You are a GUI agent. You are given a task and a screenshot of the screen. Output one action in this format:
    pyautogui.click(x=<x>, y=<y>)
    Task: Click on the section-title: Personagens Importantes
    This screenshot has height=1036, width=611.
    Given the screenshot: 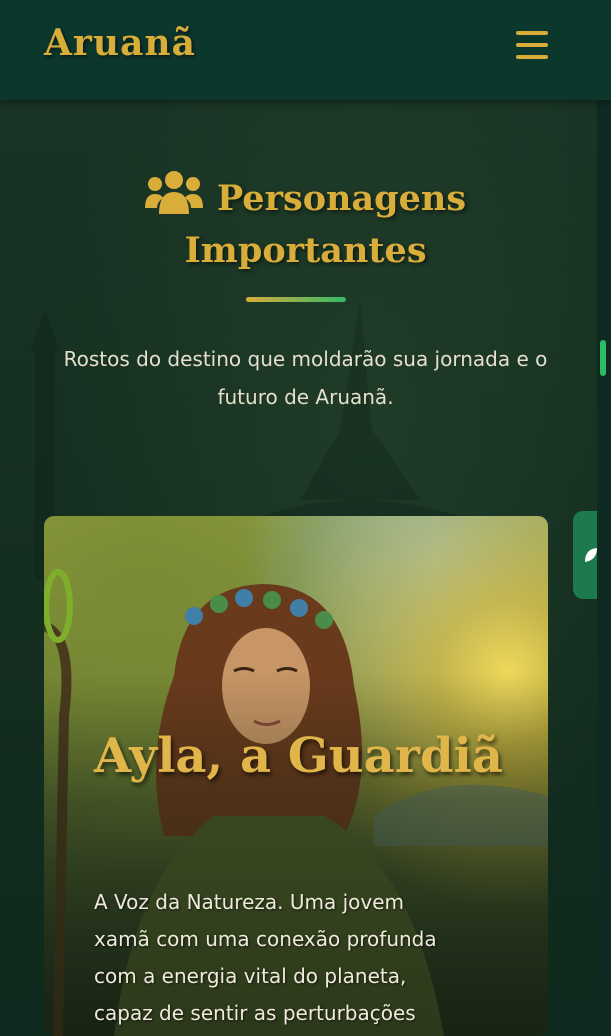 What is the action you would take?
    pyautogui.click(x=325, y=224)
    